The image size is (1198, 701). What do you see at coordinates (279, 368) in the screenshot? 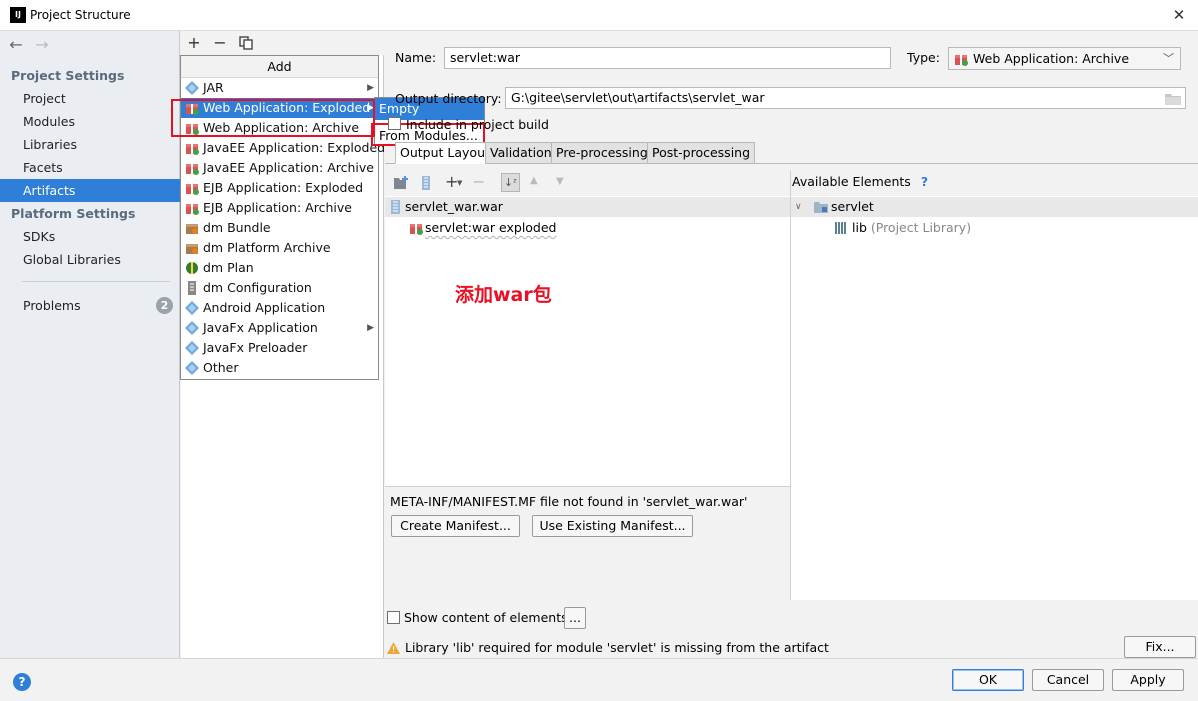
I see `menu-item-other: Other` at bounding box center [279, 368].